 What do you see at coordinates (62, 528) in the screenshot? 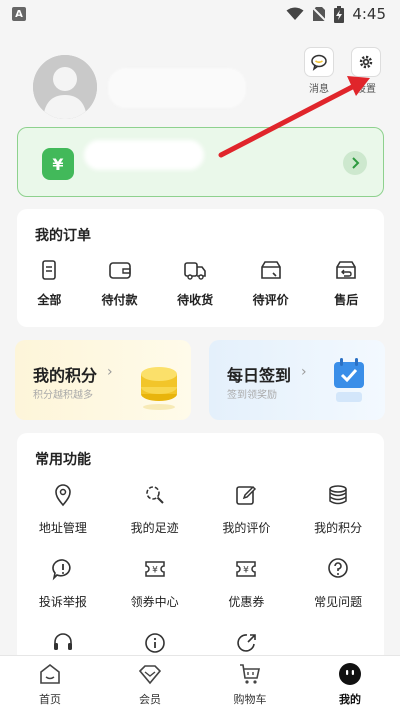
I see `func-label: 地址管理` at bounding box center [62, 528].